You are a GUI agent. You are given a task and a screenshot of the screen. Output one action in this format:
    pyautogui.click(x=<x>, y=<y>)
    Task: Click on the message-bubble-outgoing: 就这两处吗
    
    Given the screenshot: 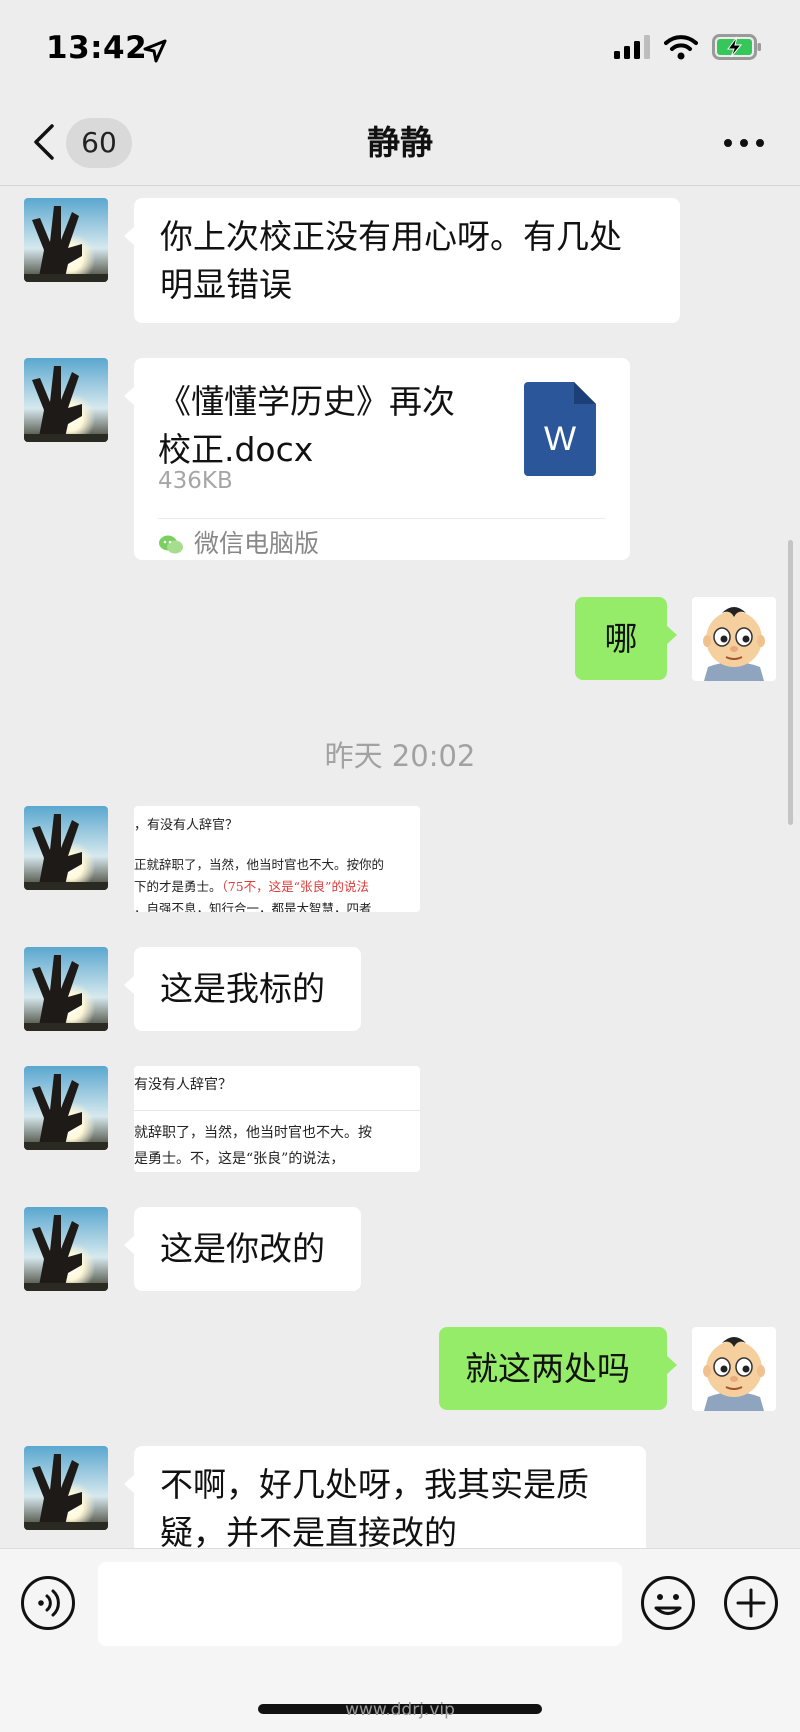 What is the action you would take?
    pyautogui.click(x=558, y=1368)
    